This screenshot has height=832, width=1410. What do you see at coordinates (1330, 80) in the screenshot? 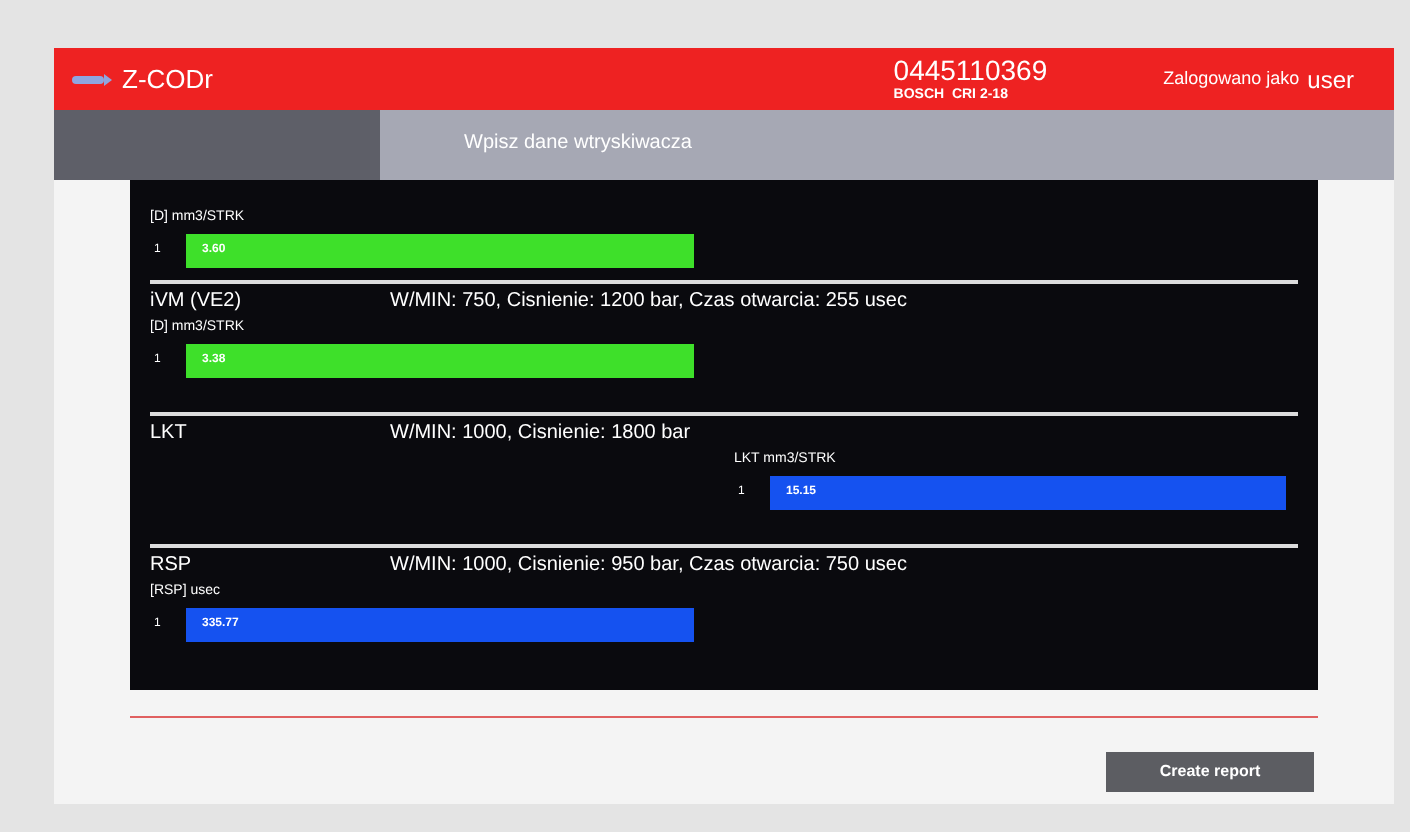
I see `user-name: user` at bounding box center [1330, 80].